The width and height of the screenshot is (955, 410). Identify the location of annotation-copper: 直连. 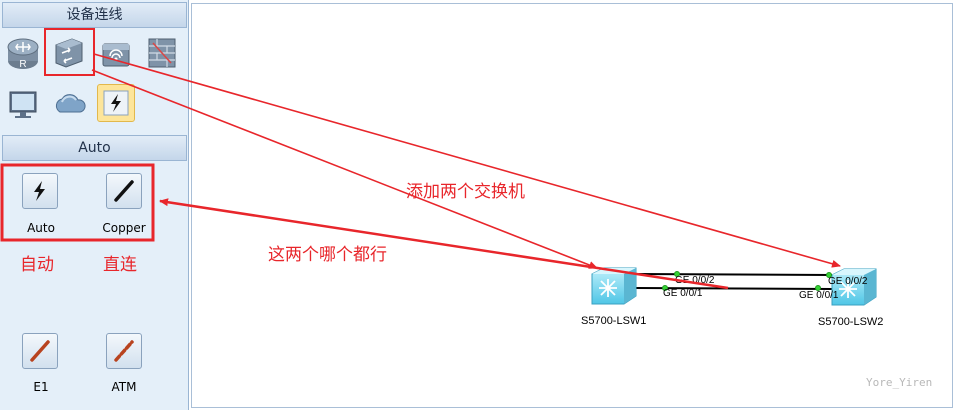
(120, 265).